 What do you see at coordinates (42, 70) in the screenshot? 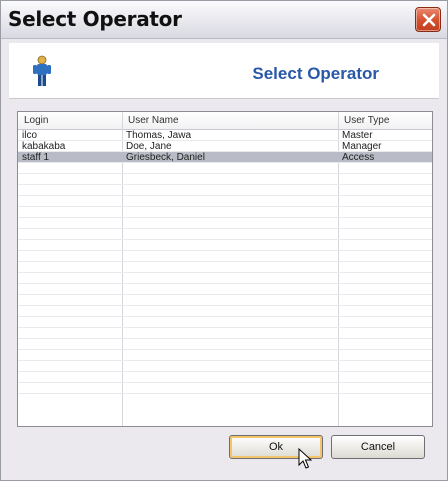
I see `person-icon` at bounding box center [42, 70].